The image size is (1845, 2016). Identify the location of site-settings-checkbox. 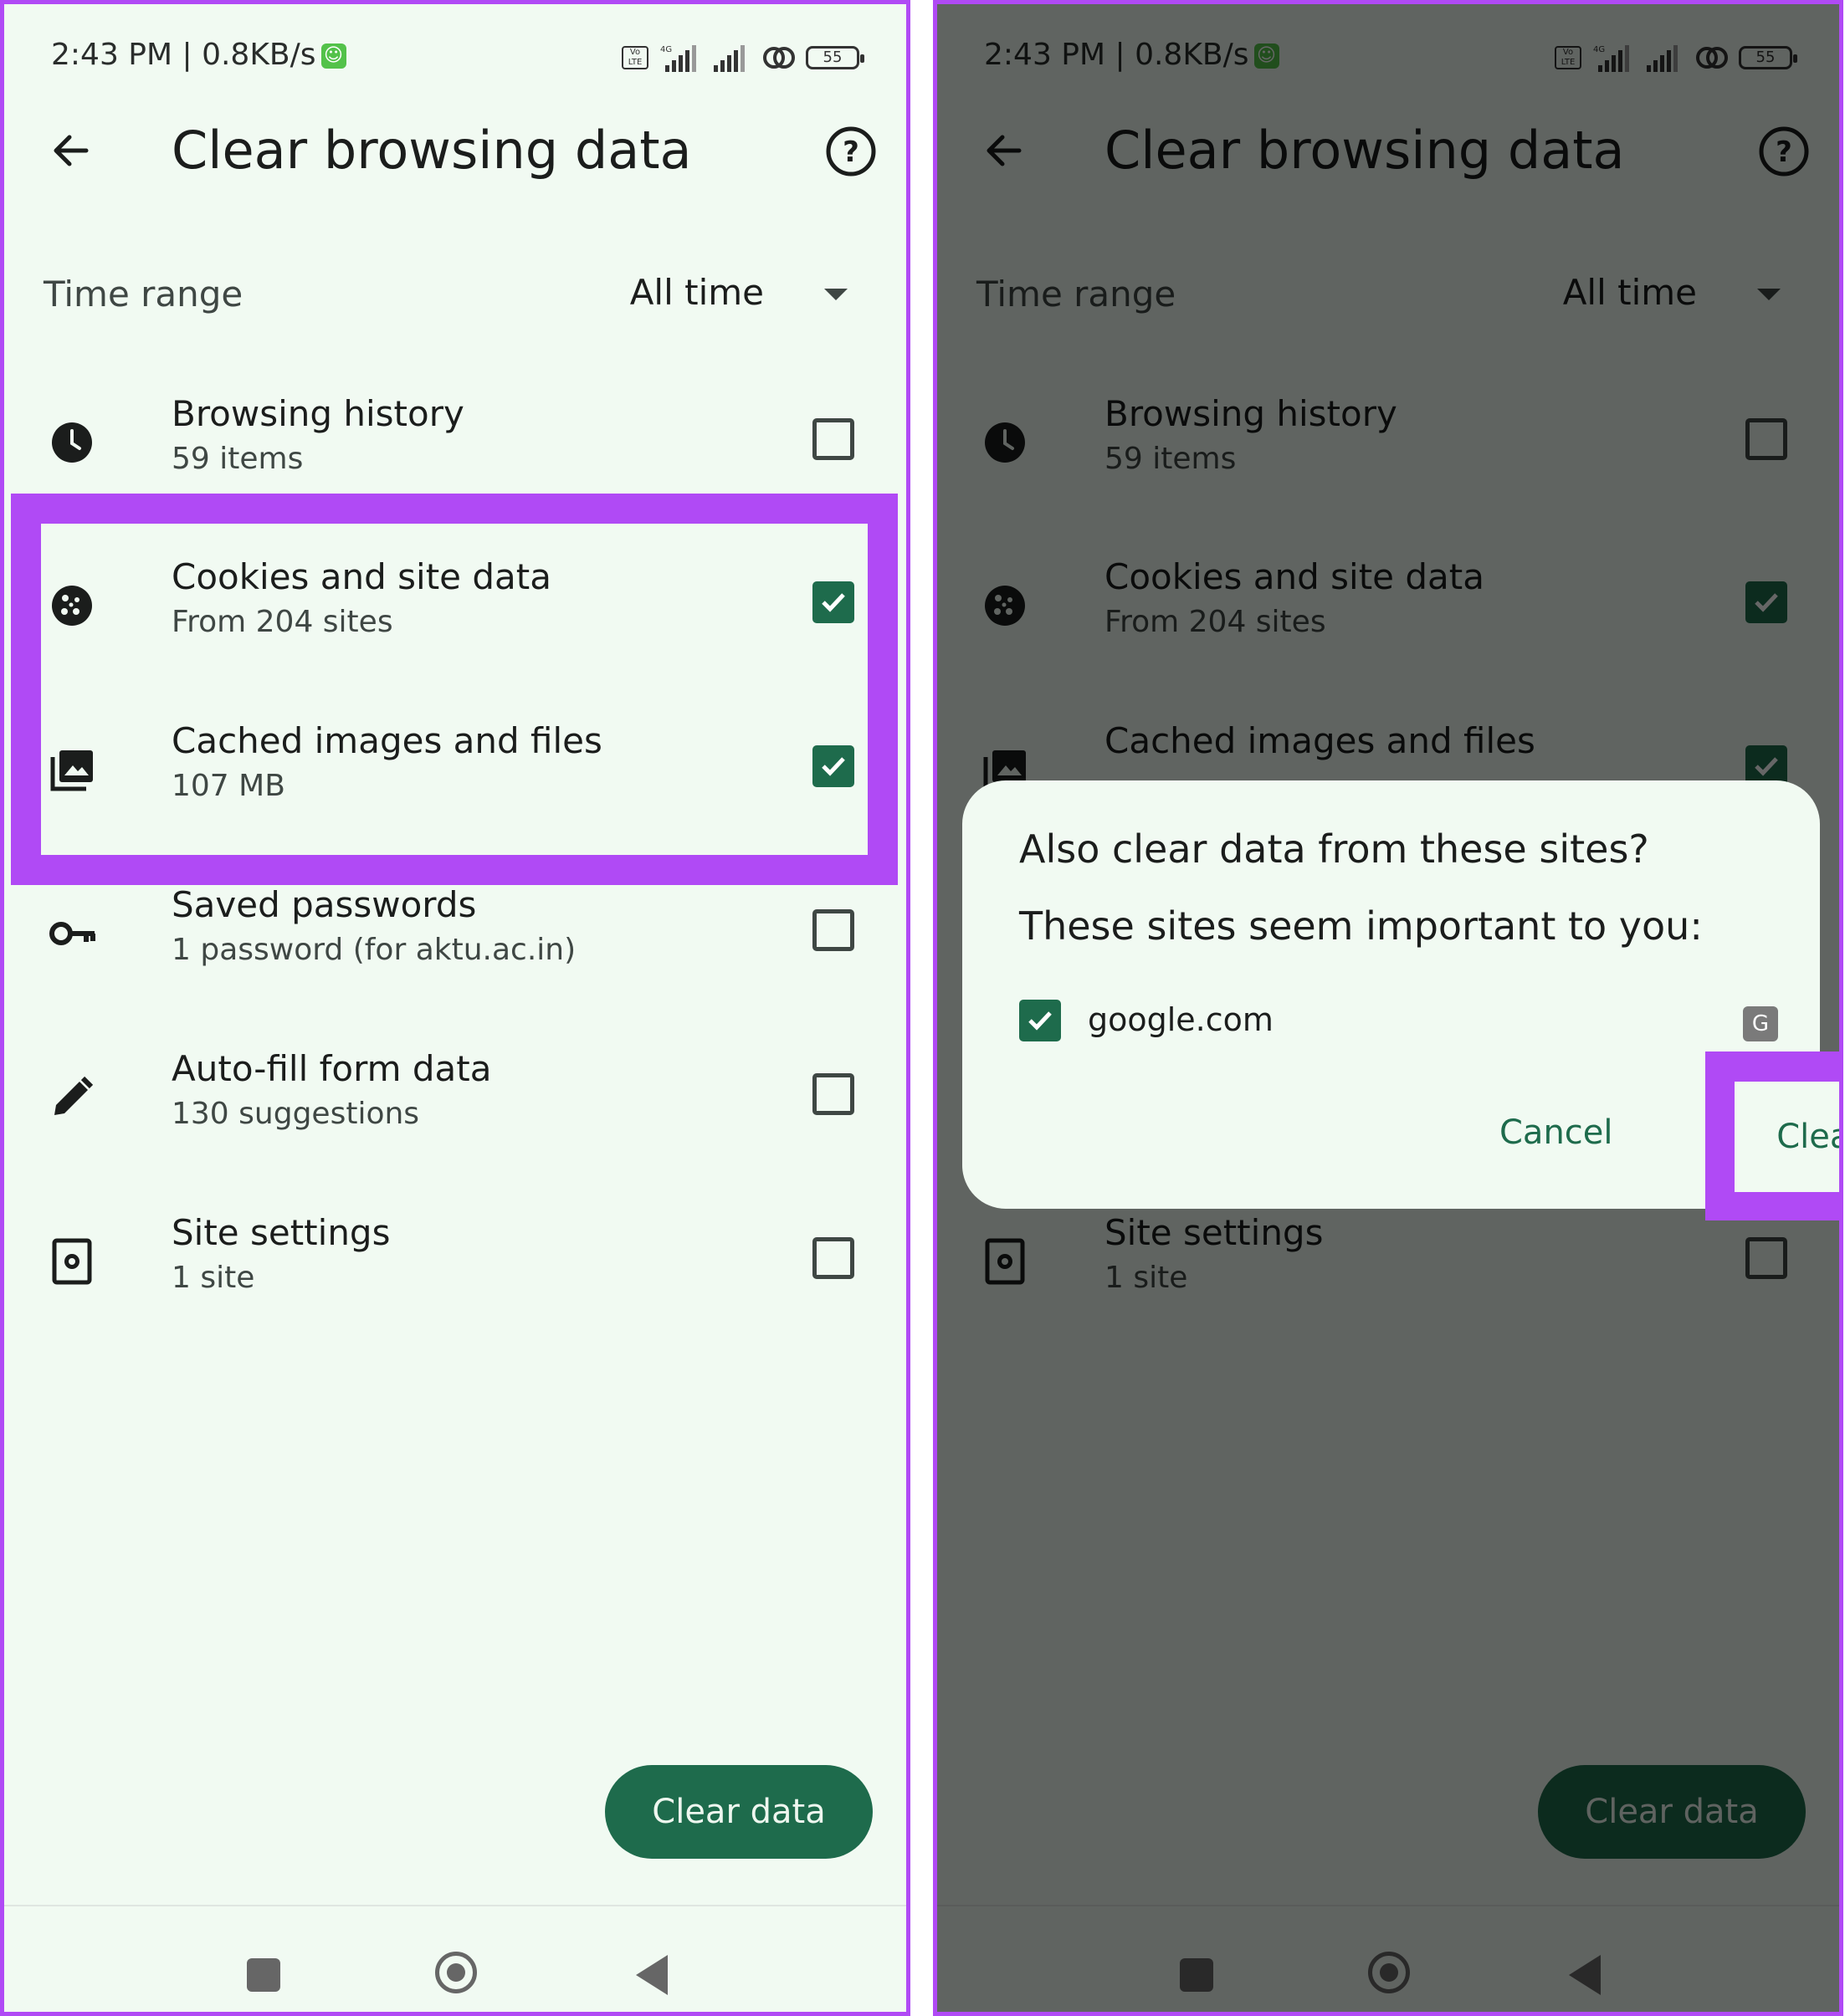
(833, 1258).